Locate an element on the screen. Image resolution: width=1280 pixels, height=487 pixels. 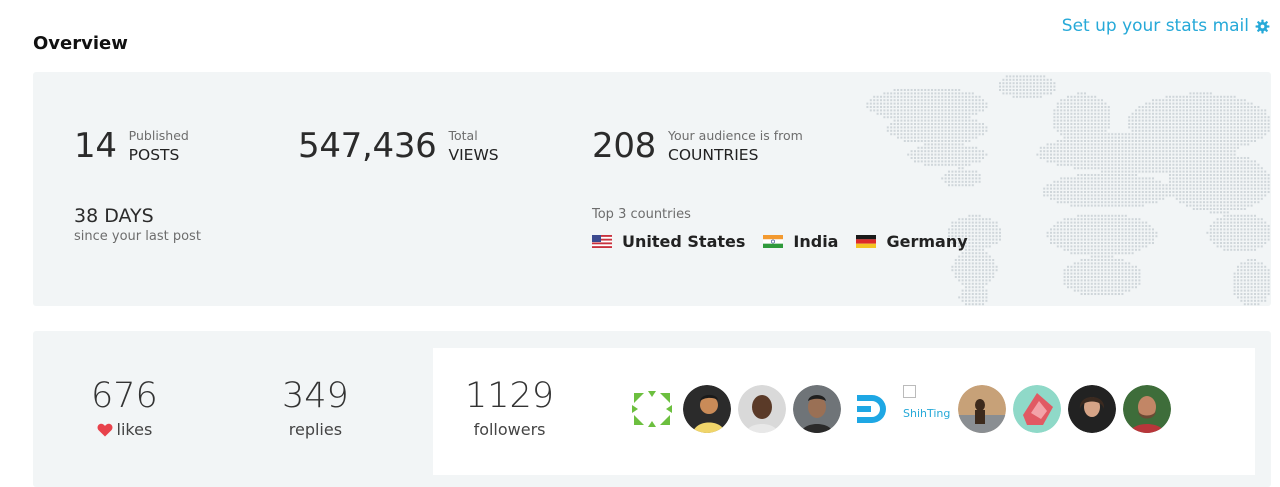
stats-mail-link: Set up your stats mail is located at coordinates (1166, 26).